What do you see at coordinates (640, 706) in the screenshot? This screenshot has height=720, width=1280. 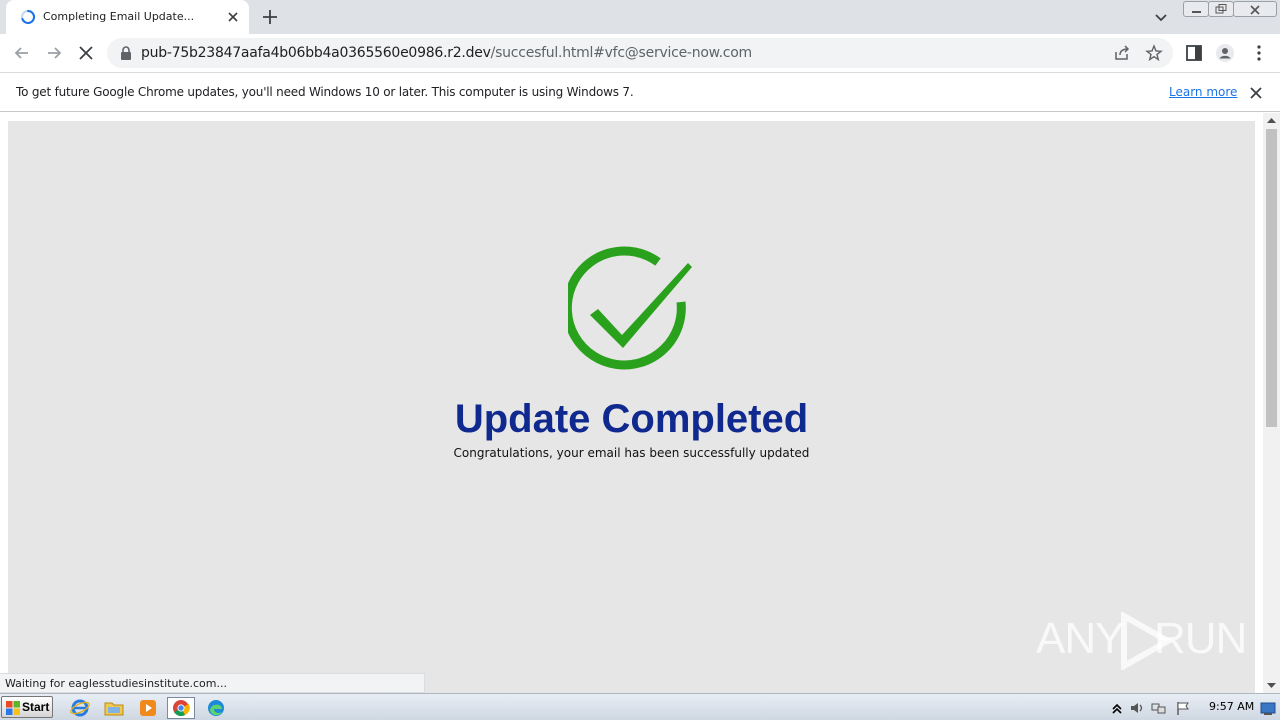 I see `windows-taskbar: Start 9:57 AM` at bounding box center [640, 706].